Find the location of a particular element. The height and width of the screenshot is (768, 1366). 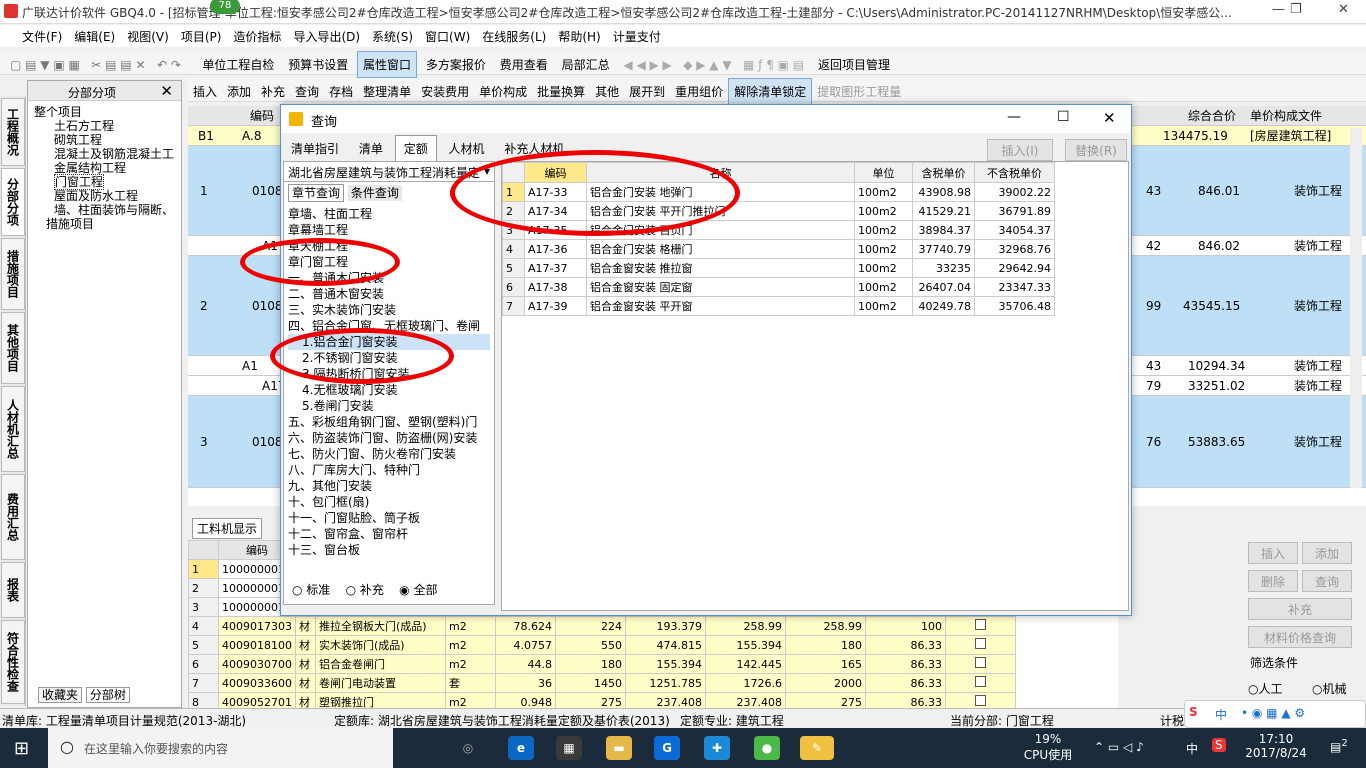

quota-row: 5 A17-37 铝合金窗安装 推拉窗 100m2 33235 29642.94 is located at coordinates (778, 268).